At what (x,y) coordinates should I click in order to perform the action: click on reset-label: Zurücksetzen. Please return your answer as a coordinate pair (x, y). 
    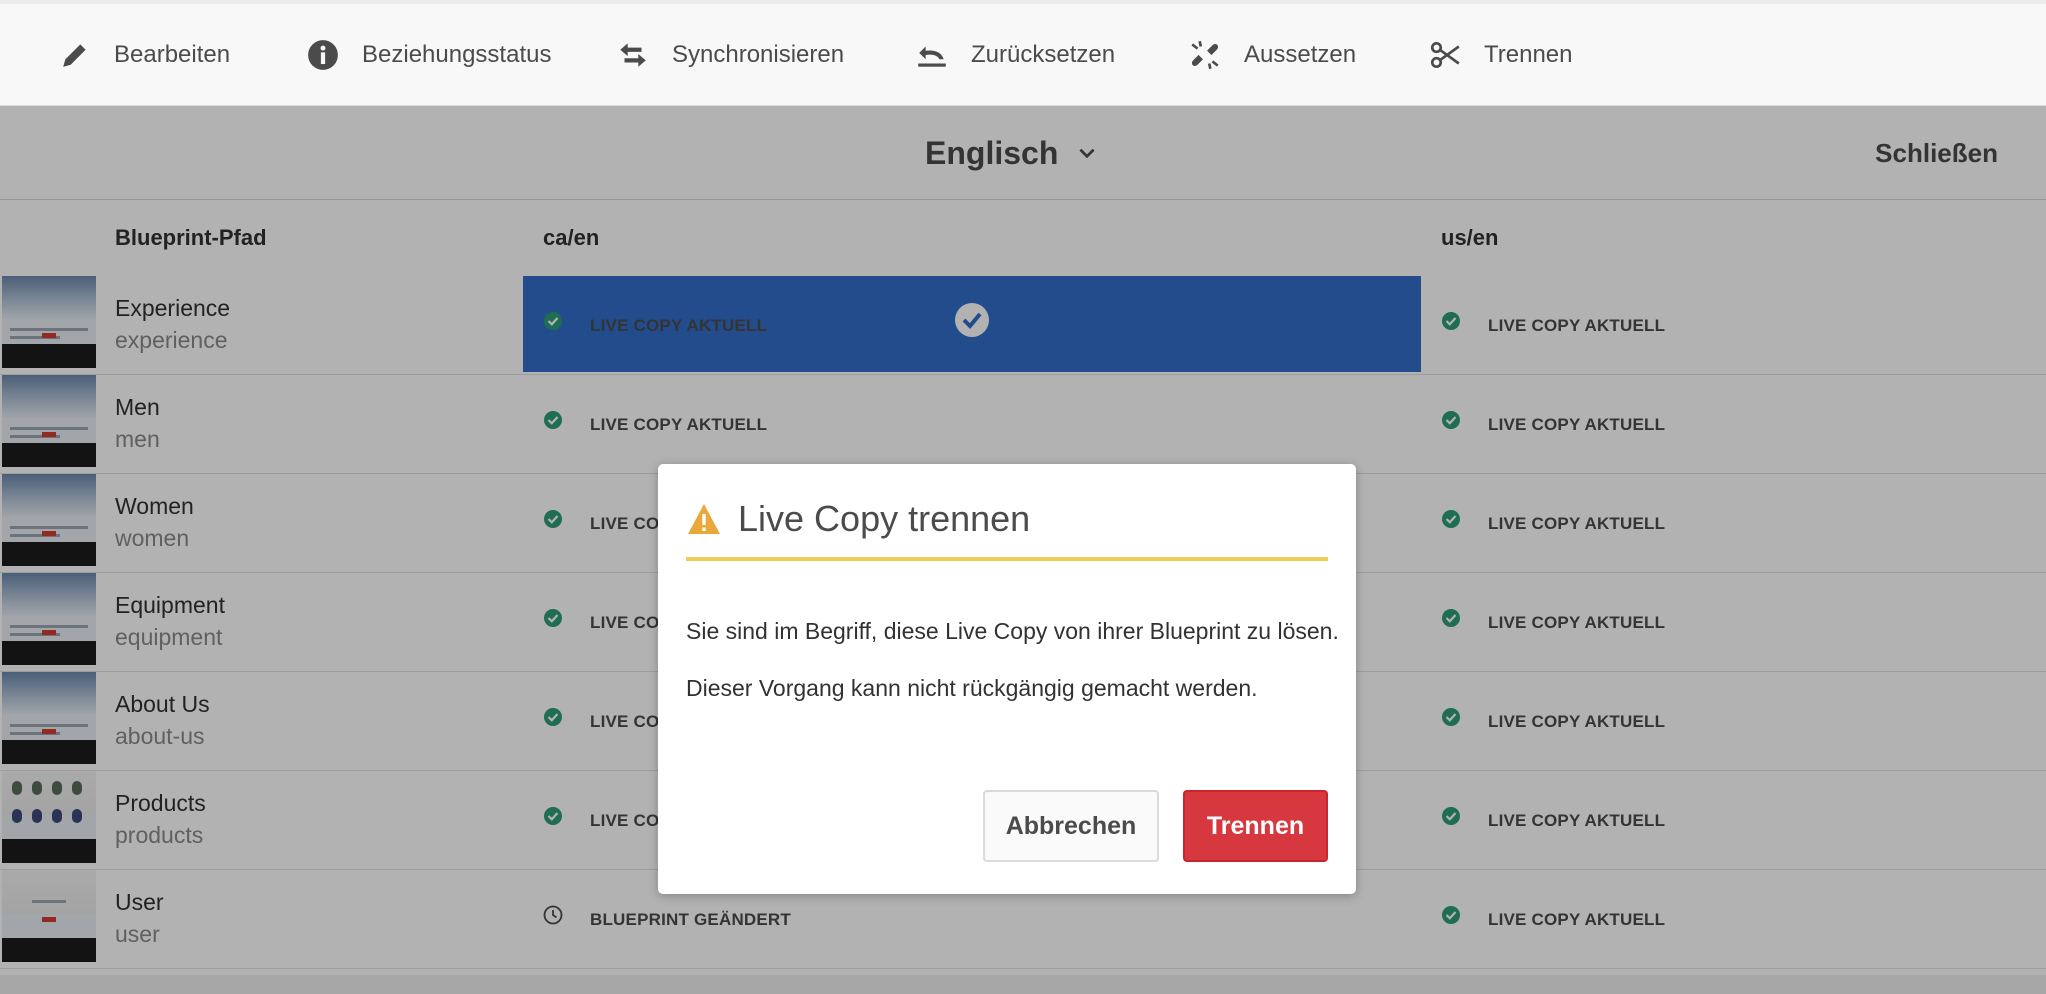
    Looking at the image, I should click on (1043, 54).